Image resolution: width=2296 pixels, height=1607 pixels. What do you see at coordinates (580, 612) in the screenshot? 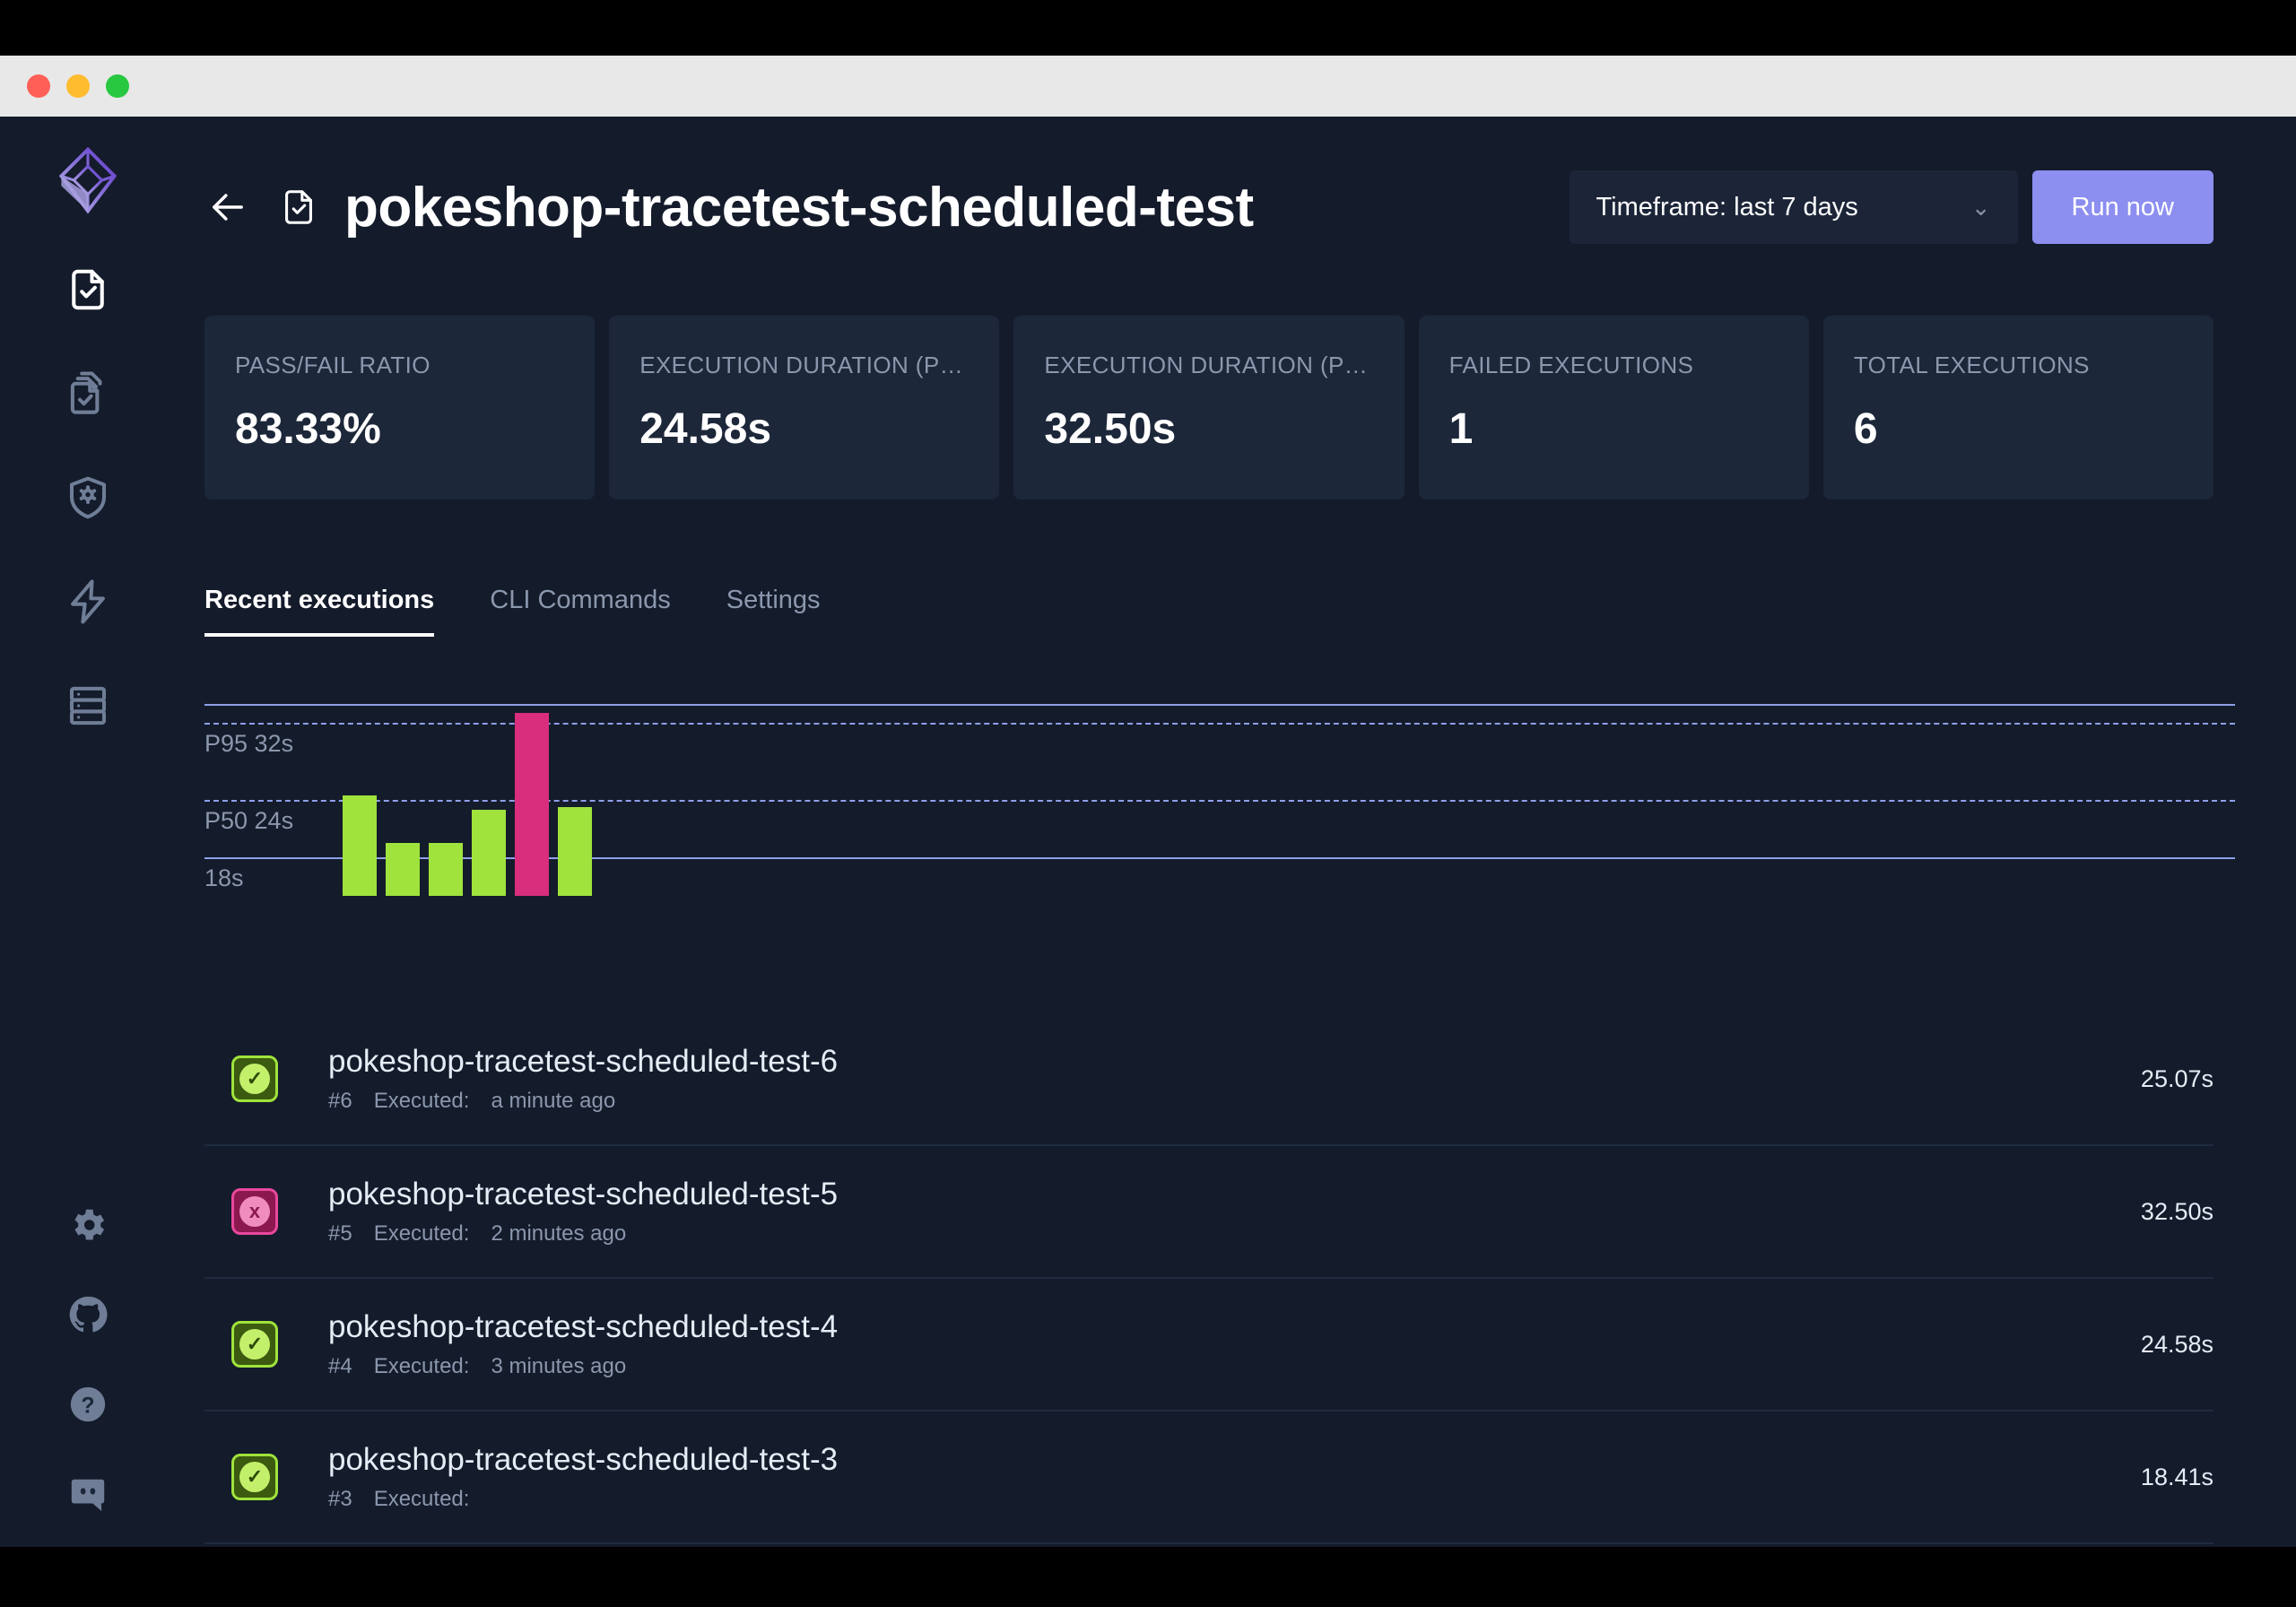
I see `tab-cli-commands: CLI Commands` at bounding box center [580, 612].